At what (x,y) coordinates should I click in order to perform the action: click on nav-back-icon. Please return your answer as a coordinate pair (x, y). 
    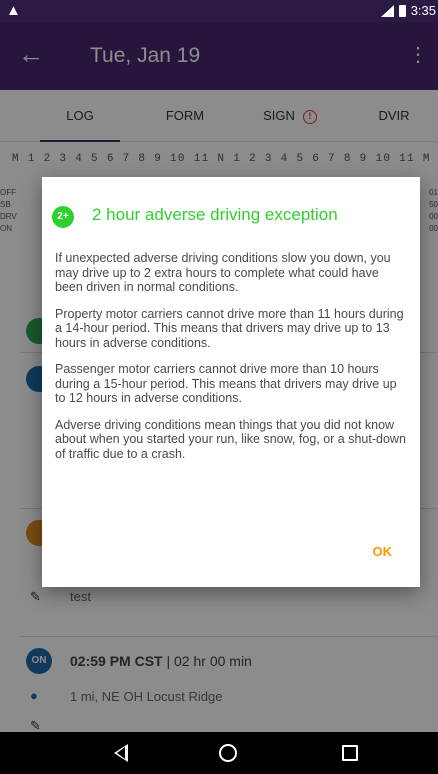
    Looking at the image, I should click on (121, 753).